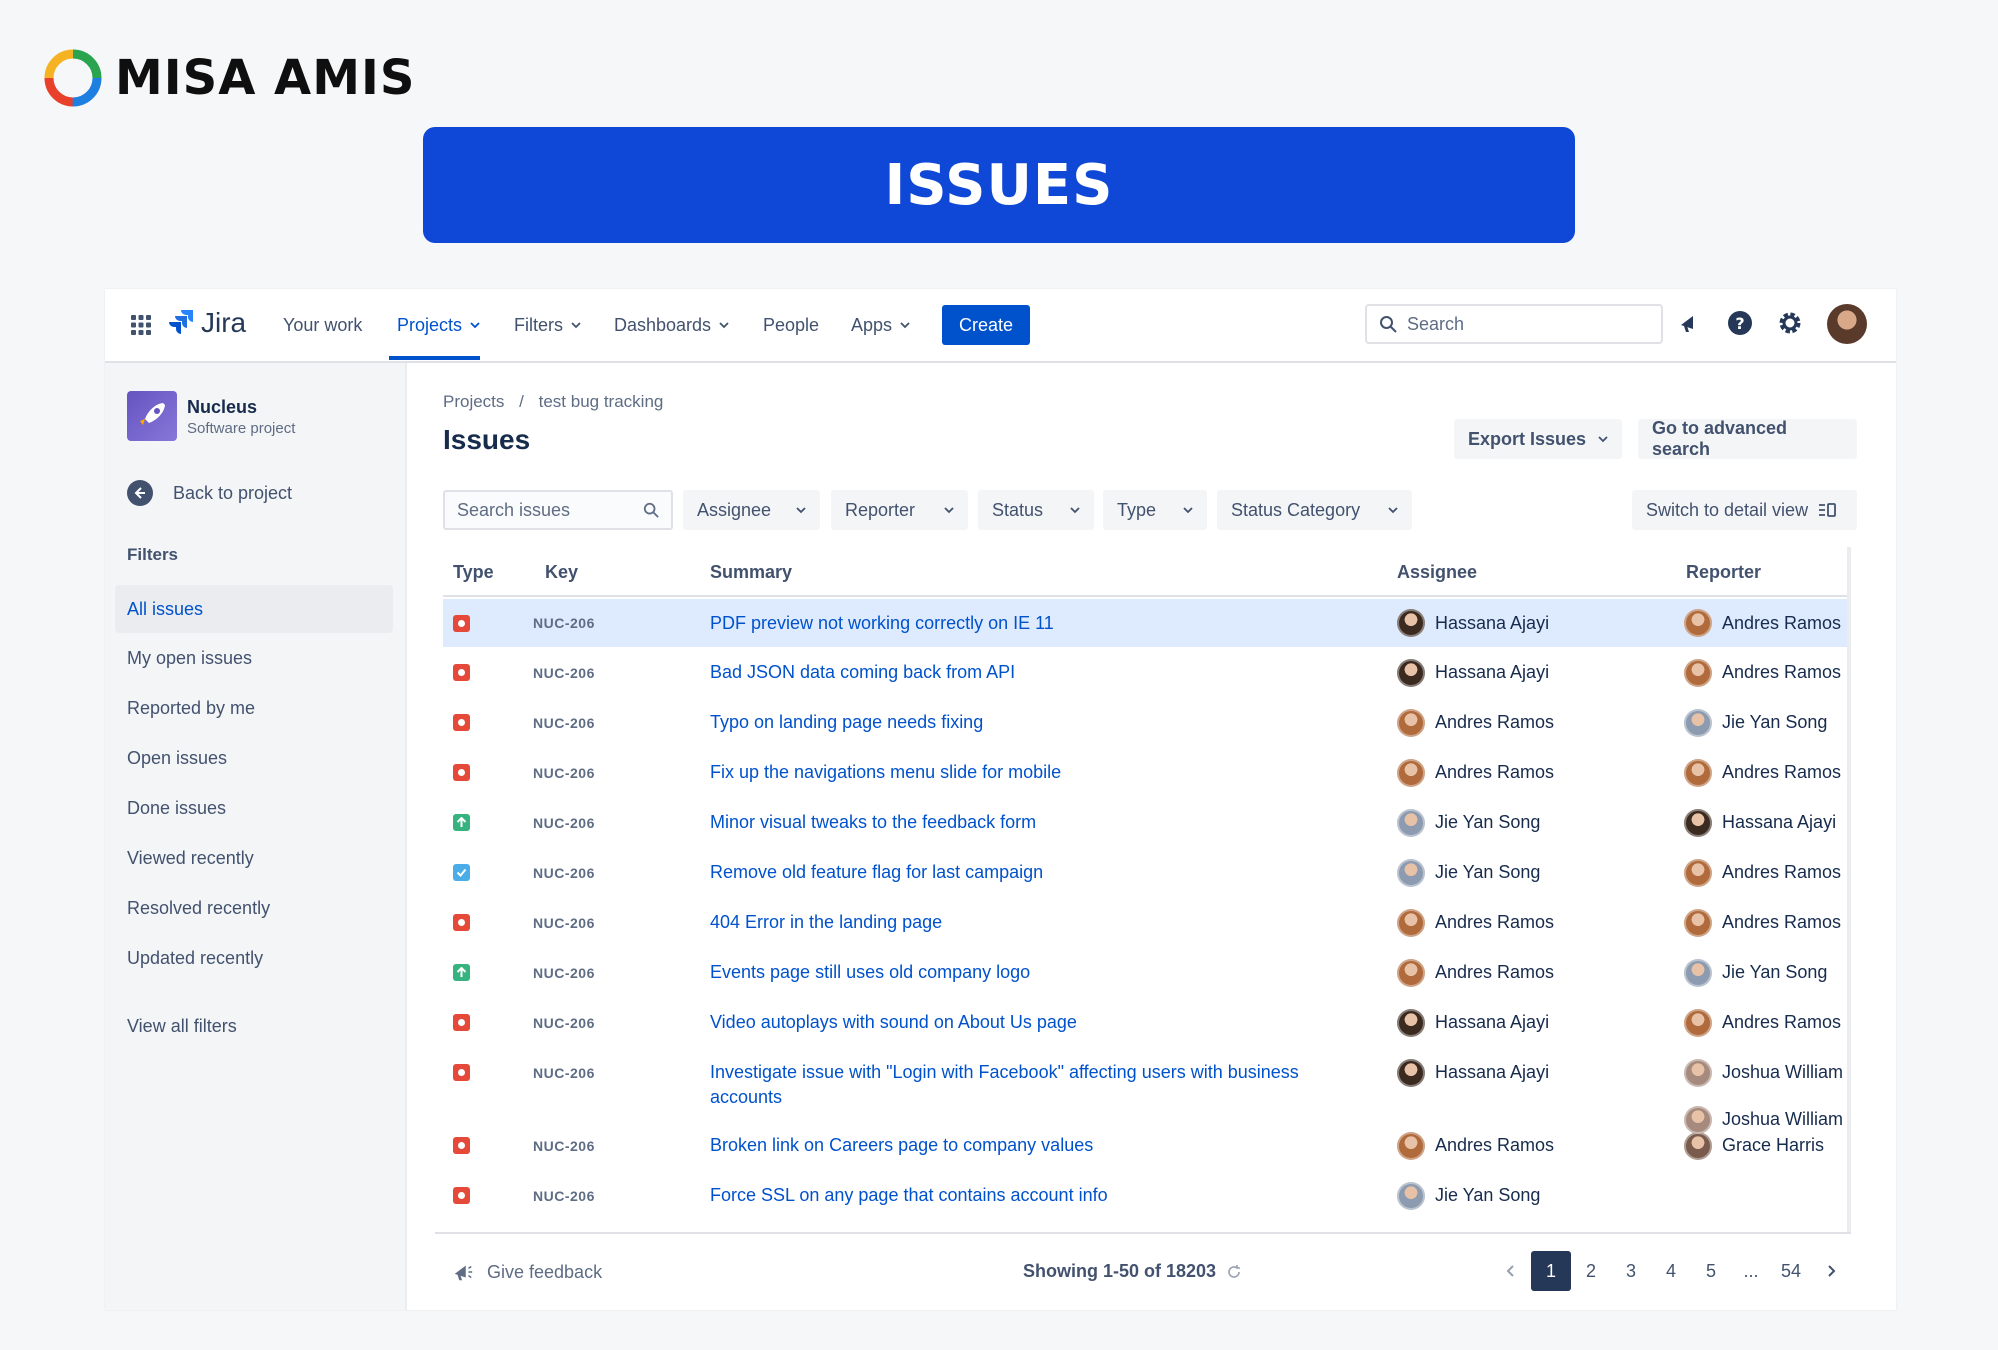 The height and width of the screenshot is (1350, 1998). I want to click on sidebar-item-reported-by-me: Reported by me, so click(254, 708).